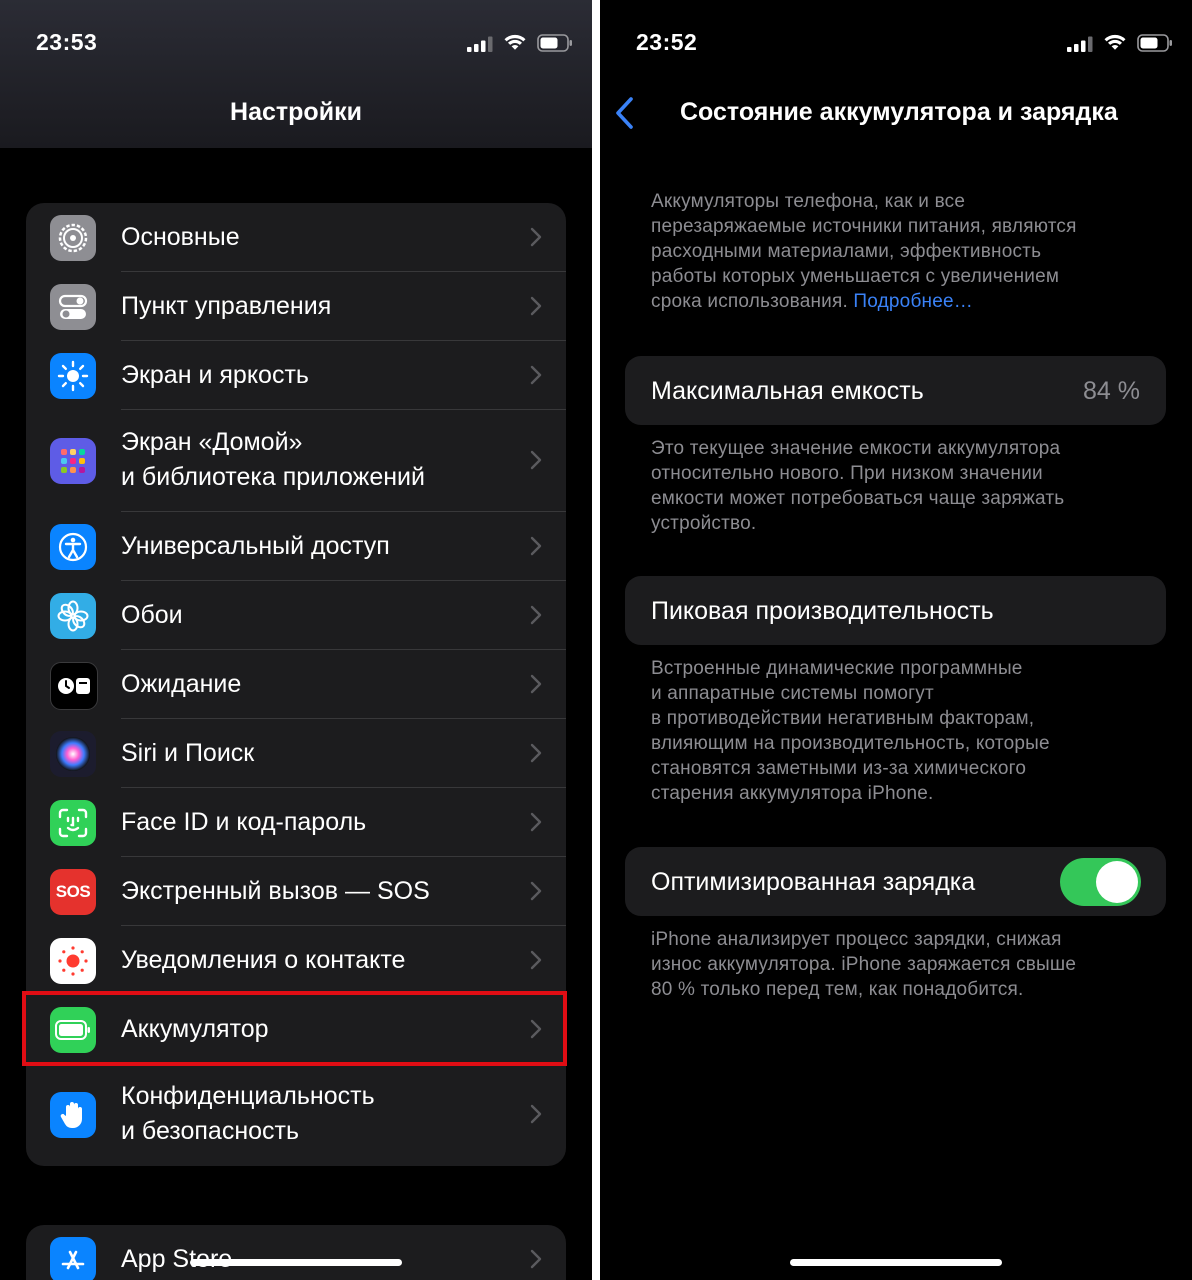 This screenshot has width=1192, height=1280. What do you see at coordinates (248, 1096) in the screenshot?
I see `label-line: Конфиденциальность` at bounding box center [248, 1096].